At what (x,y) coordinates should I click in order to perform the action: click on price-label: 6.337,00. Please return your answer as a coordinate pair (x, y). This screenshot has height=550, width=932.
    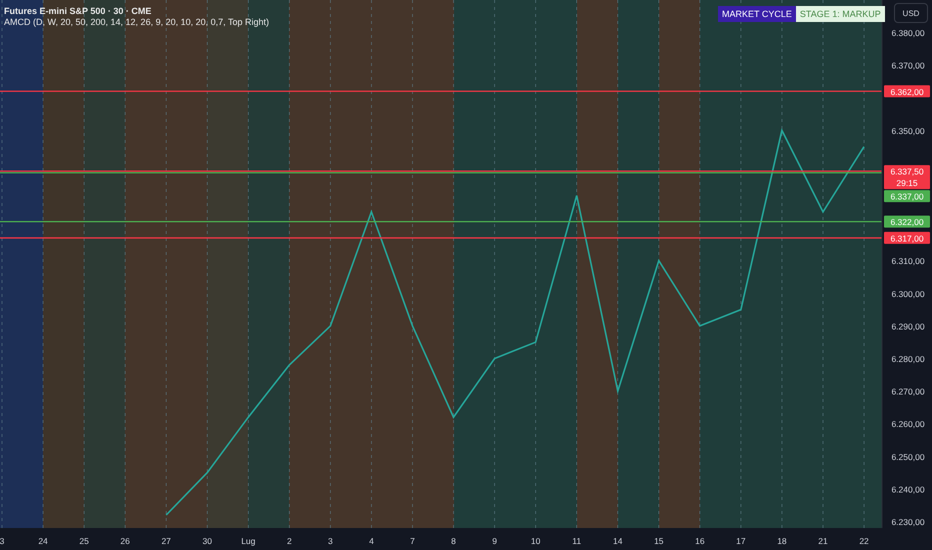
    Looking at the image, I should click on (907, 196).